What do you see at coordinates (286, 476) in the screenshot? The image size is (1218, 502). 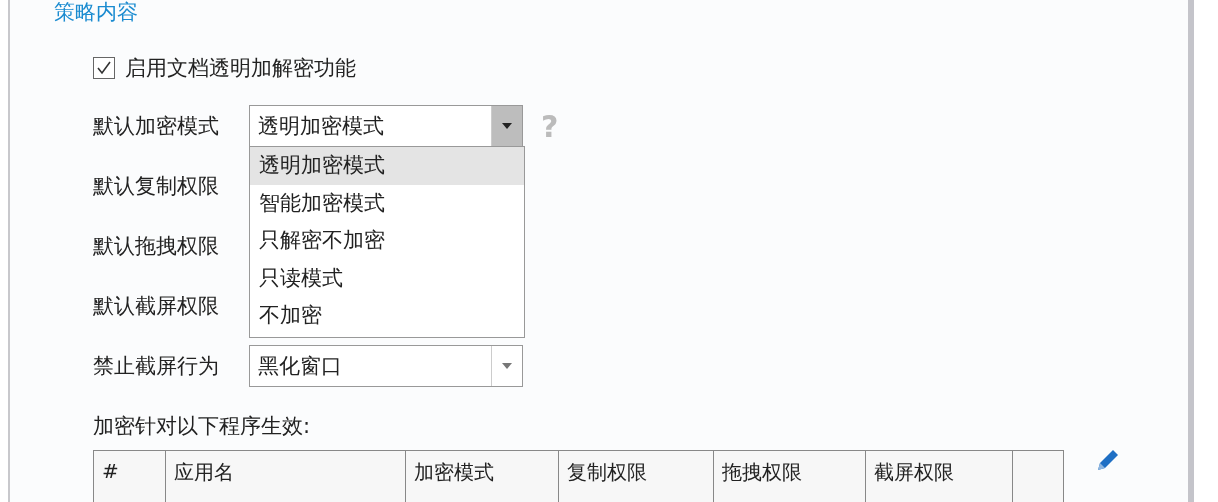 I see `column-header: 应用名` at bounding box center [286, 476].